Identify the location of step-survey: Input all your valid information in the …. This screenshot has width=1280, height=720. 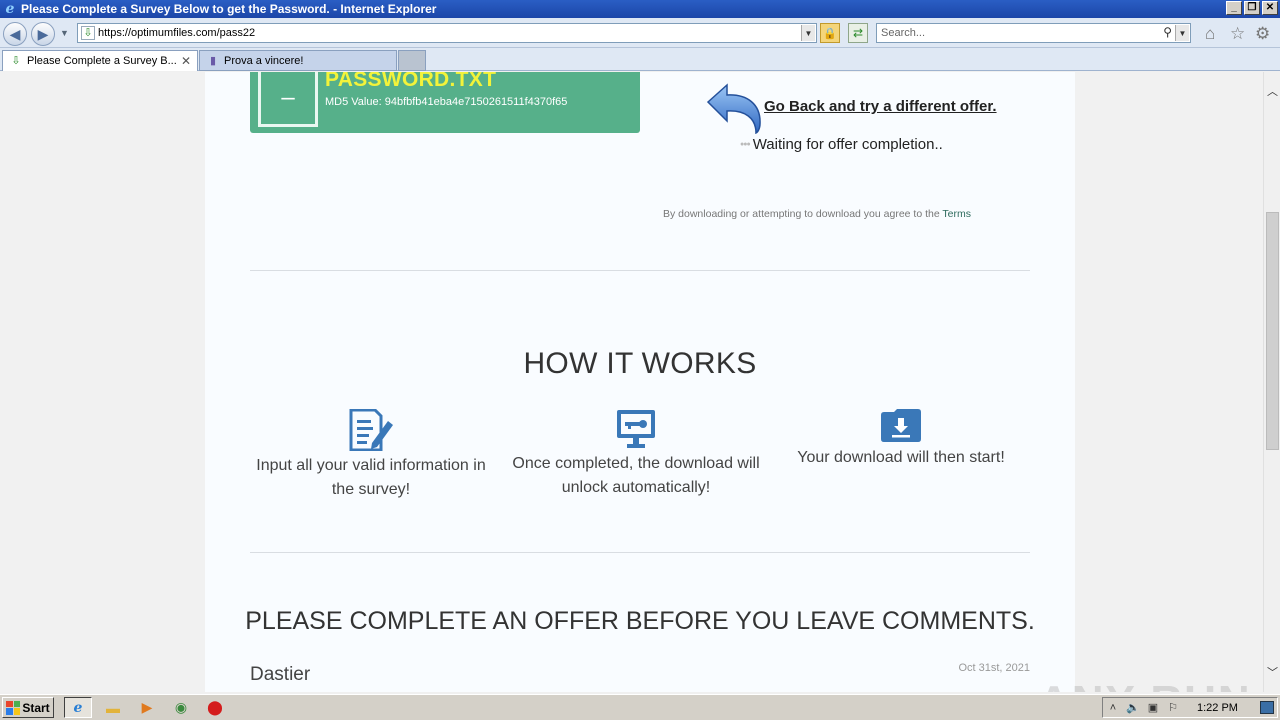
(371, 455).